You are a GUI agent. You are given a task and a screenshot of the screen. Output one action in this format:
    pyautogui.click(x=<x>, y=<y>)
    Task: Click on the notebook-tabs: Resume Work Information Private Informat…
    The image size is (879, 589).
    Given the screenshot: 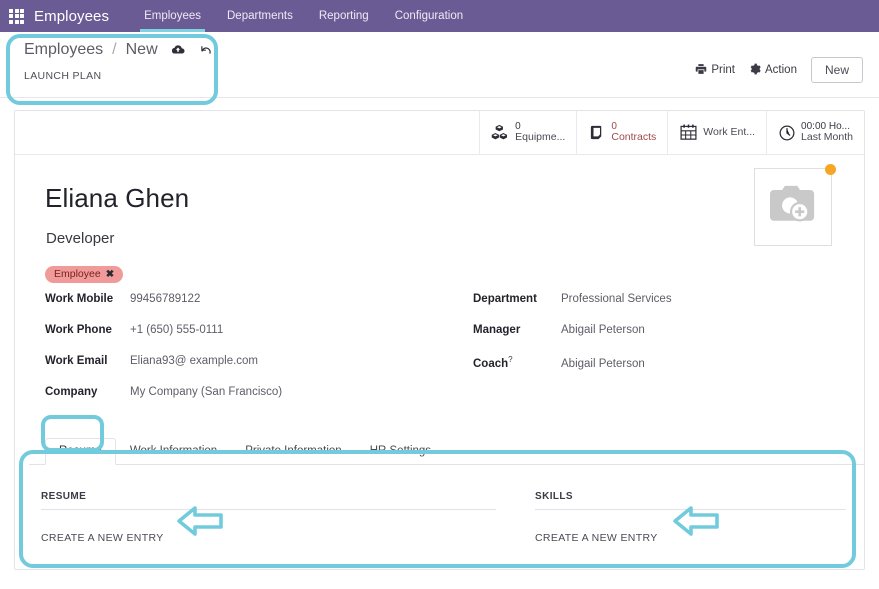 What is the action you would take?
    pyautogui.click(x=446, y=450)
    